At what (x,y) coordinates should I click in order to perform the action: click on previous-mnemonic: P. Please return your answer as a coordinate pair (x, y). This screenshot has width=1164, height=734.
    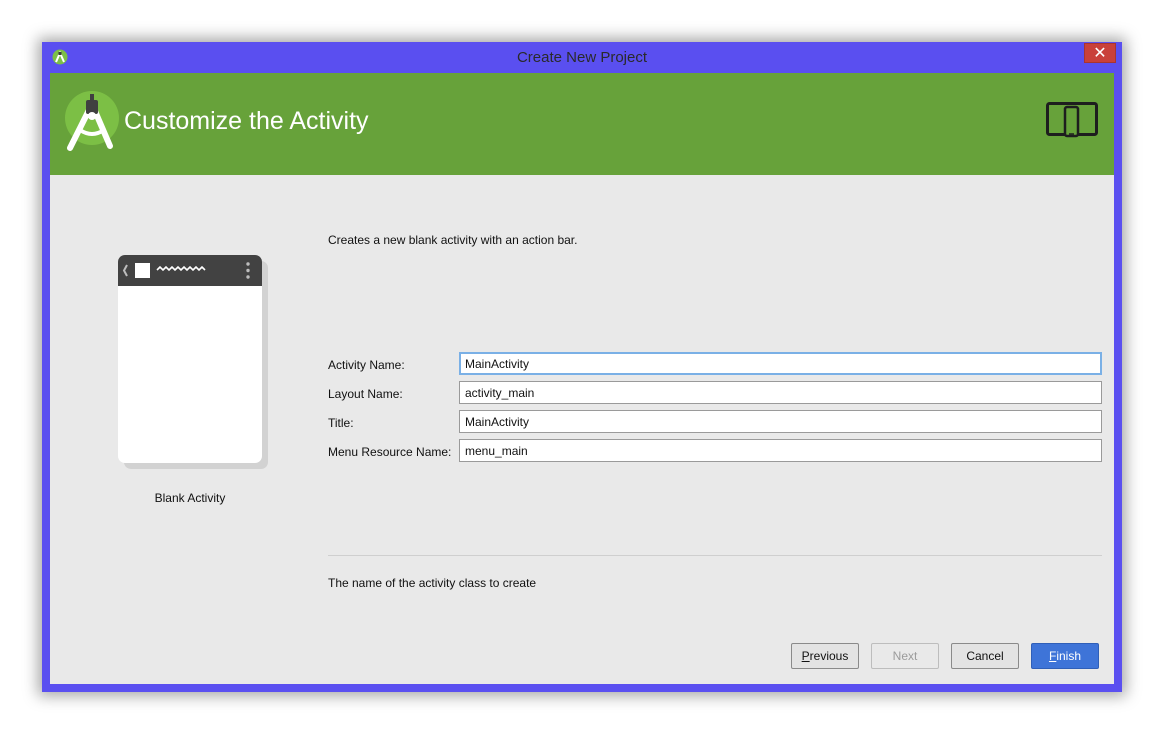
    Looking at the image, I should click on (805, 656).